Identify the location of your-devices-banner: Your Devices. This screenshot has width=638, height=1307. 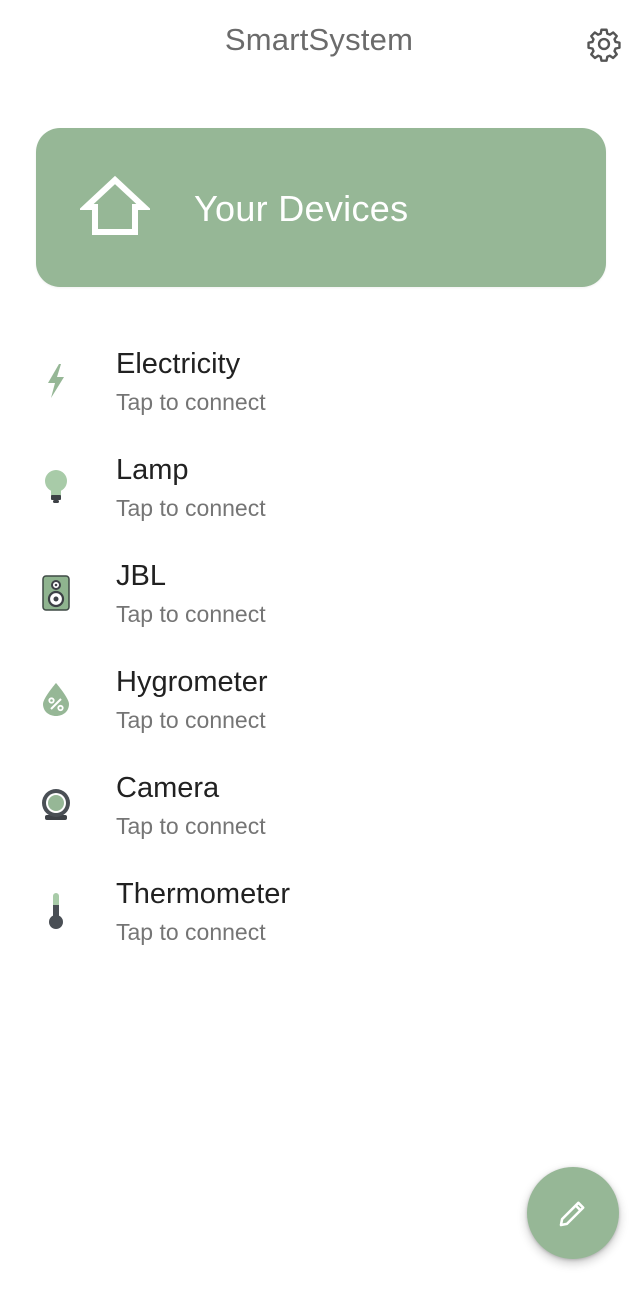
(321, 207).